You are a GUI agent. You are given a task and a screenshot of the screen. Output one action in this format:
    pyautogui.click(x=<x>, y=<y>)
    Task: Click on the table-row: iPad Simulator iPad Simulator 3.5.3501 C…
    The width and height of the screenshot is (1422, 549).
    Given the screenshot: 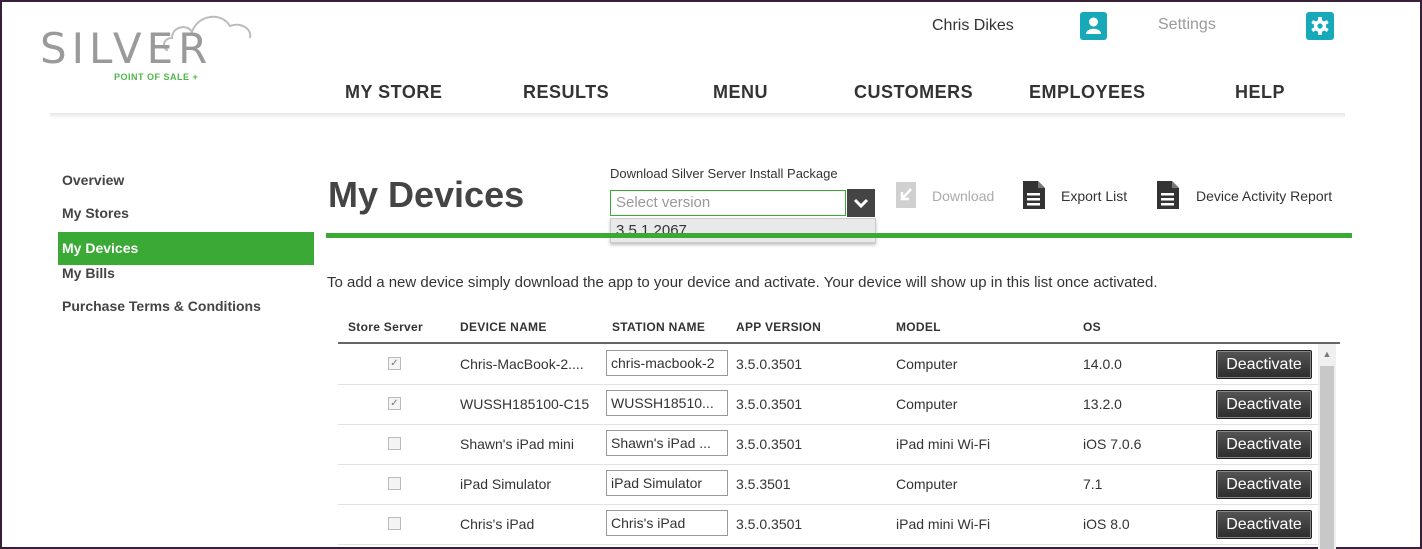 What is the action you would take?
    pyautogui.click(x=828, y=484)
    